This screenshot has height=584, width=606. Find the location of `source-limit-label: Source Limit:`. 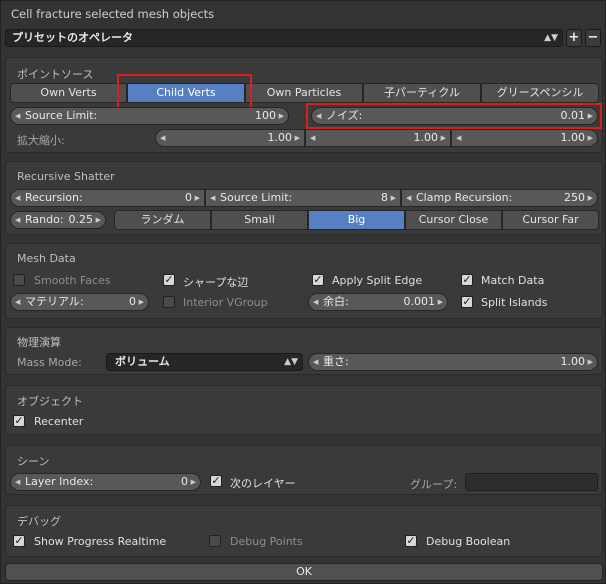

source-limit-label: Source Limit: is located at coordinates (61, 115).